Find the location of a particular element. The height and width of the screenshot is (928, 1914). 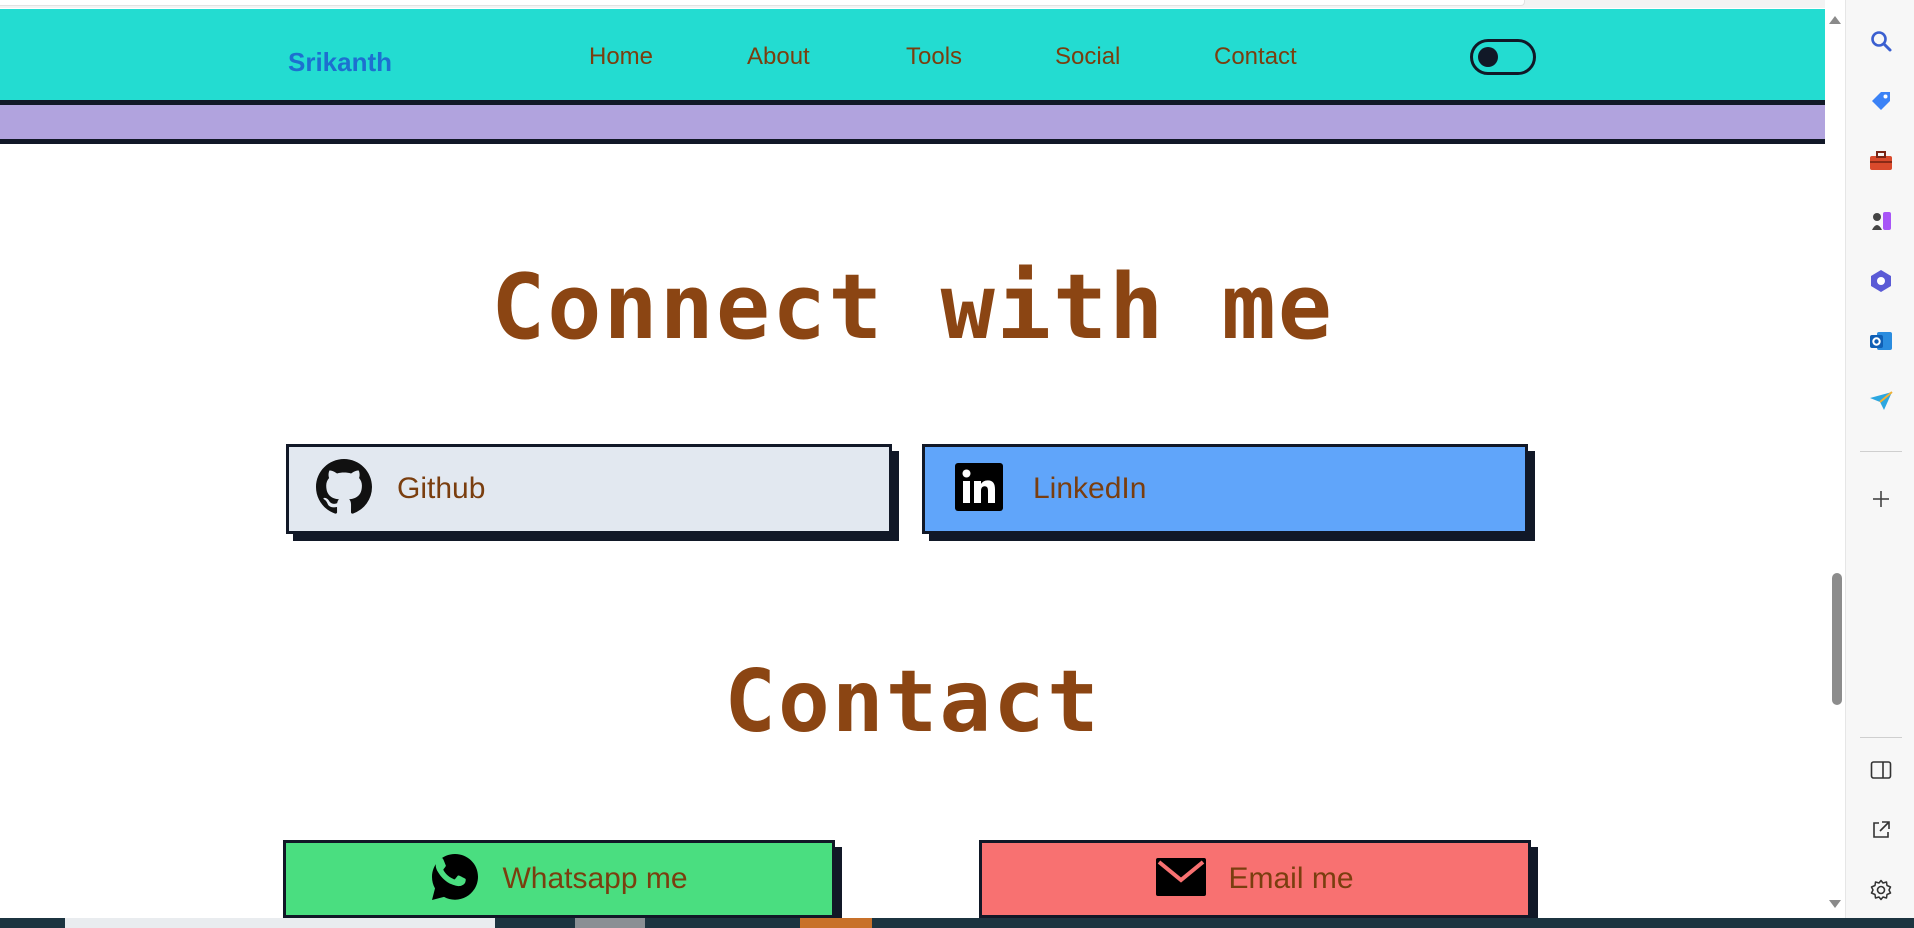

toggle-knob is located at coordinates (1488, 57).